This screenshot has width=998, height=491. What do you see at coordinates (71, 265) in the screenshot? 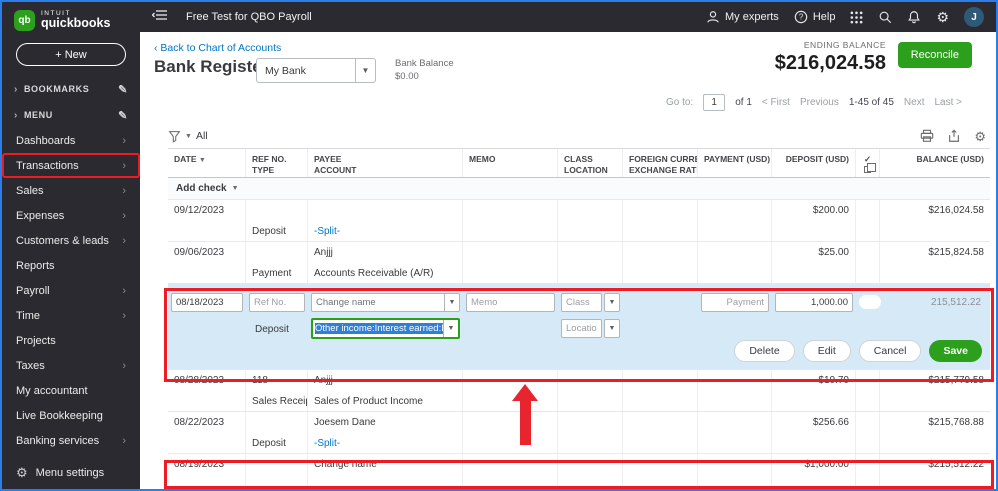
I see `sidebar-item-reports: Reports` at bounding box center [71, 265].